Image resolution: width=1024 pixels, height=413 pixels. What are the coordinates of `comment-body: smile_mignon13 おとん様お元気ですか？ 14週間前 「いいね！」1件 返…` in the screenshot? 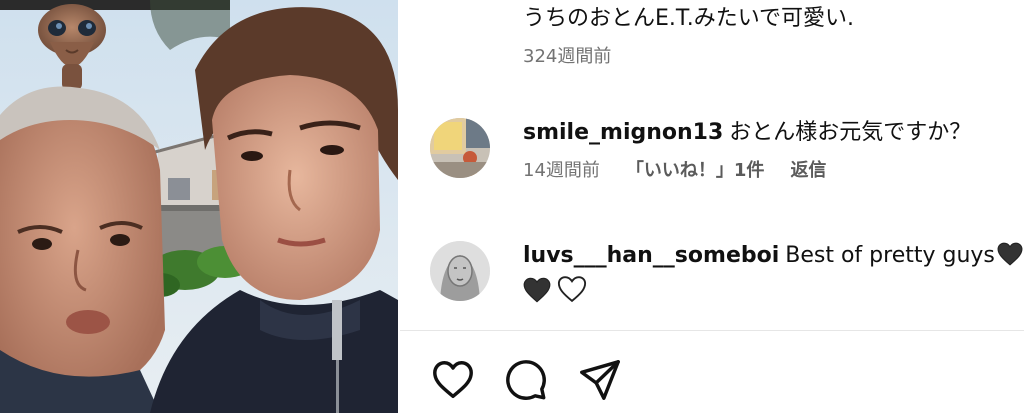 It's located at (770, 150).